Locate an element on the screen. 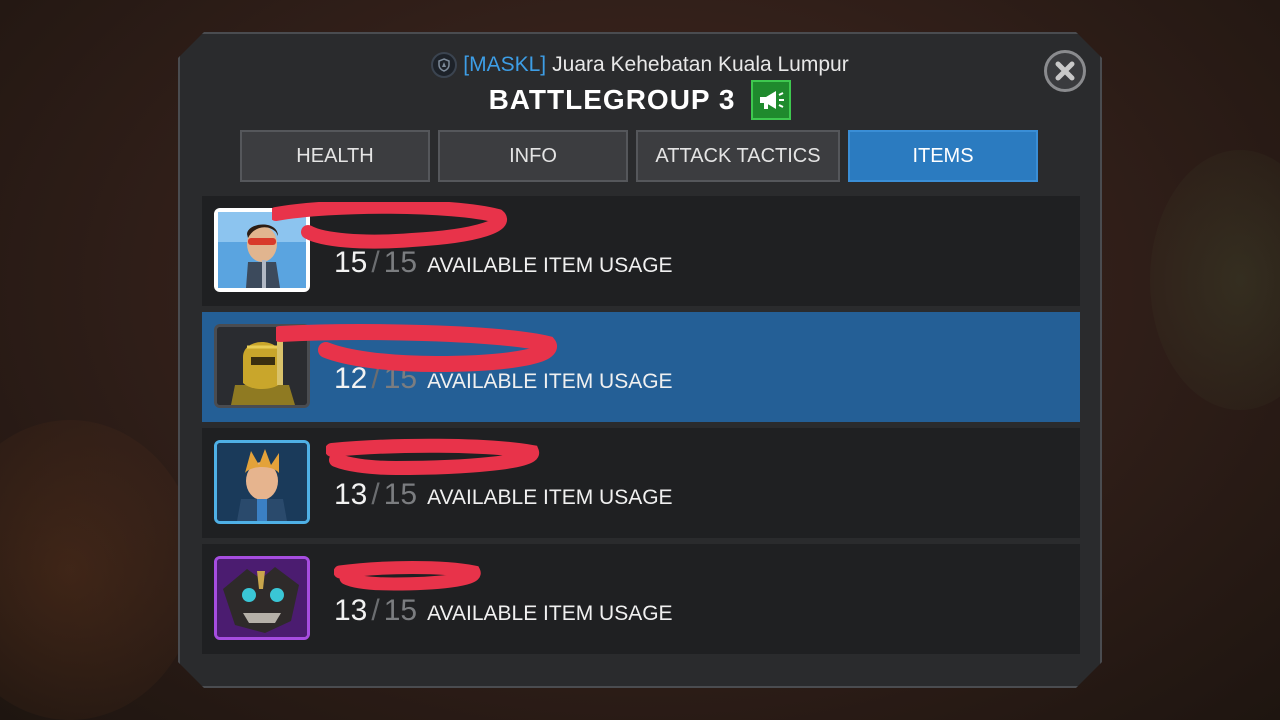 The width and height of the screenshot is (1280, 720). member-row: 15 / 15 AVAILABLE ITEM USAGE is located at coordinates (641, 251).